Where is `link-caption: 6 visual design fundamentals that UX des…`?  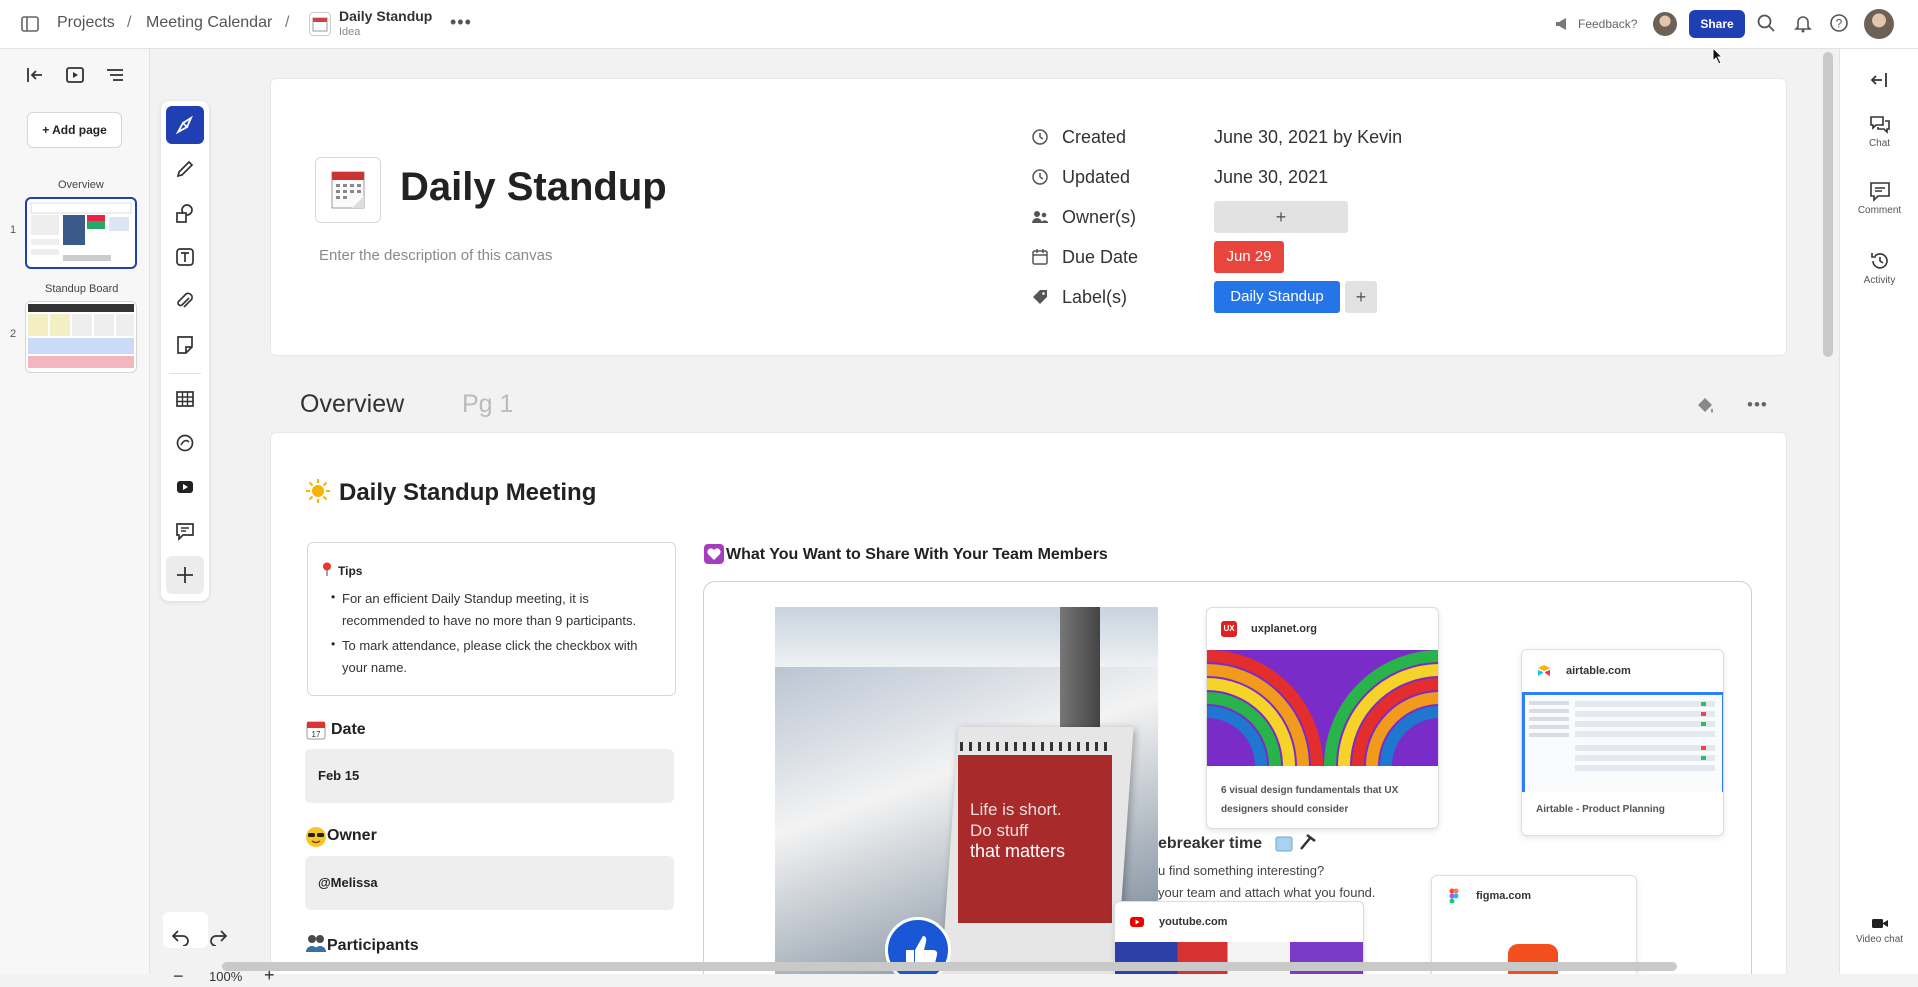
link-caption: 6 visual design fundamentals that UX des… is located at coordinates (1310, 800).